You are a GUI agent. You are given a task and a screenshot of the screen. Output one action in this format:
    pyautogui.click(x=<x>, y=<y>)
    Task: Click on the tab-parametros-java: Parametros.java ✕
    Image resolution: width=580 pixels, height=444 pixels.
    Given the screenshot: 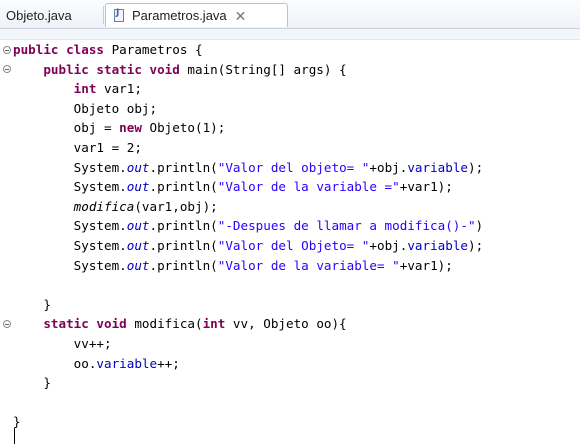 What is the action you would take?
    pyautogui.click(x=196, y=15)
    